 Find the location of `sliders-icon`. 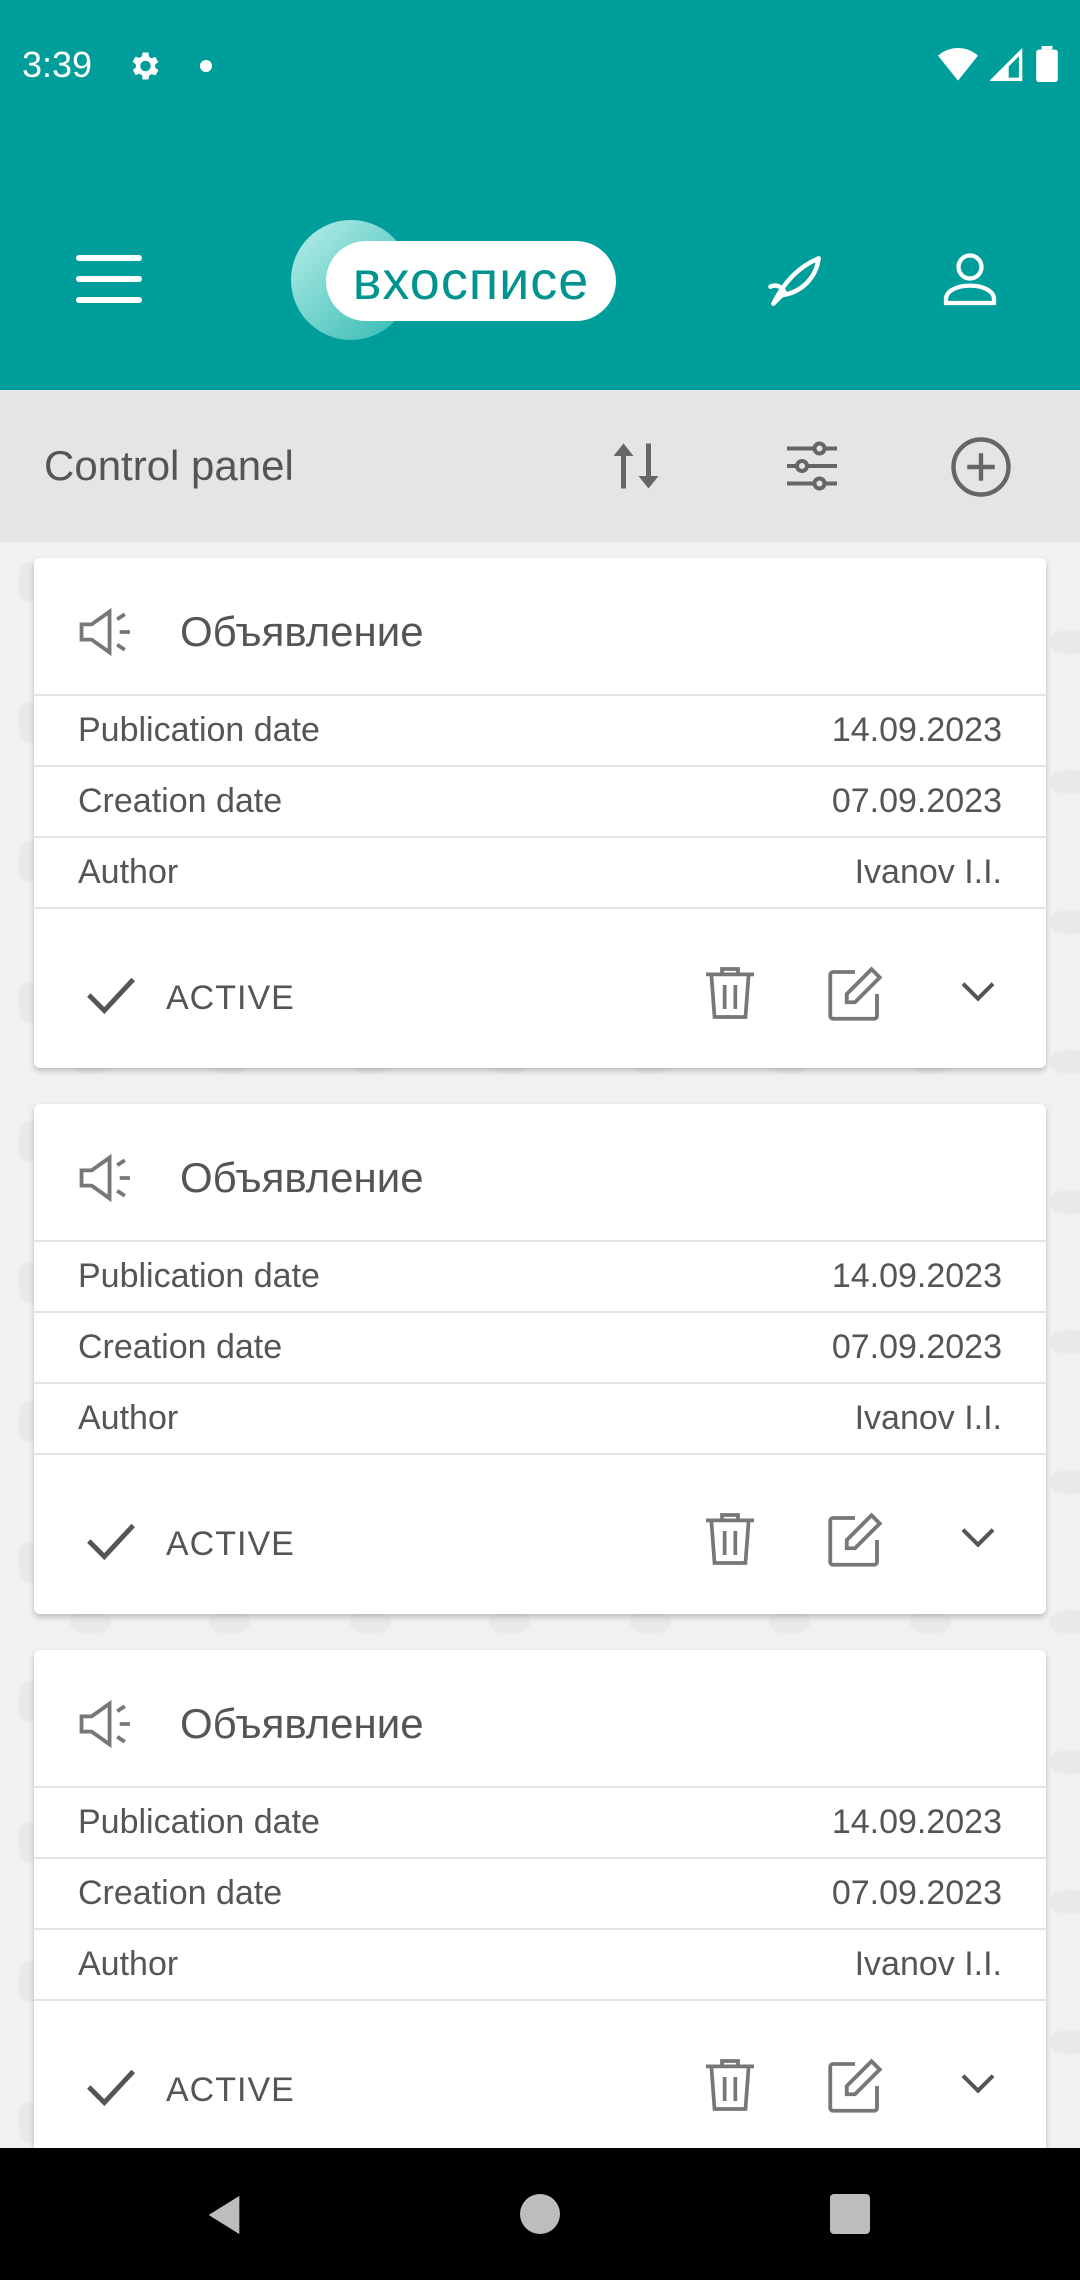

sliders-icon is located at coordinates (812, 466).